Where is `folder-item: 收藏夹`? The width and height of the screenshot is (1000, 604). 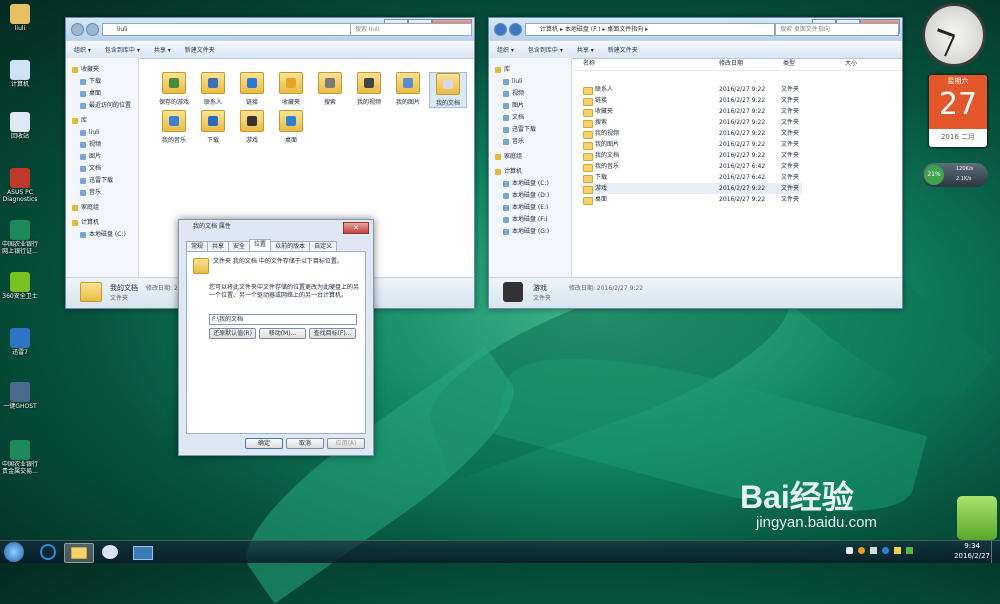 folder-item: 收藏夹 is located at coordinates (291, 89).